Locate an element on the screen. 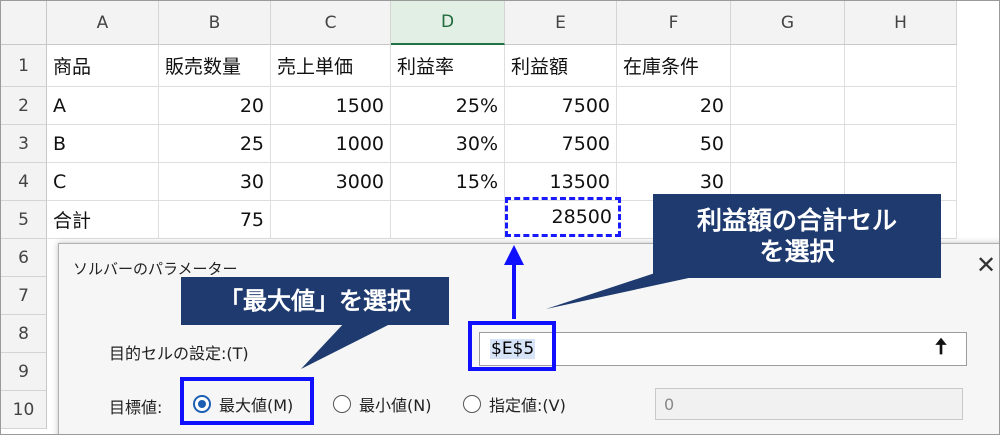 This screenshot has width=1000, height=435. cell-c2: 1500 is located at coordinates (331, 106).